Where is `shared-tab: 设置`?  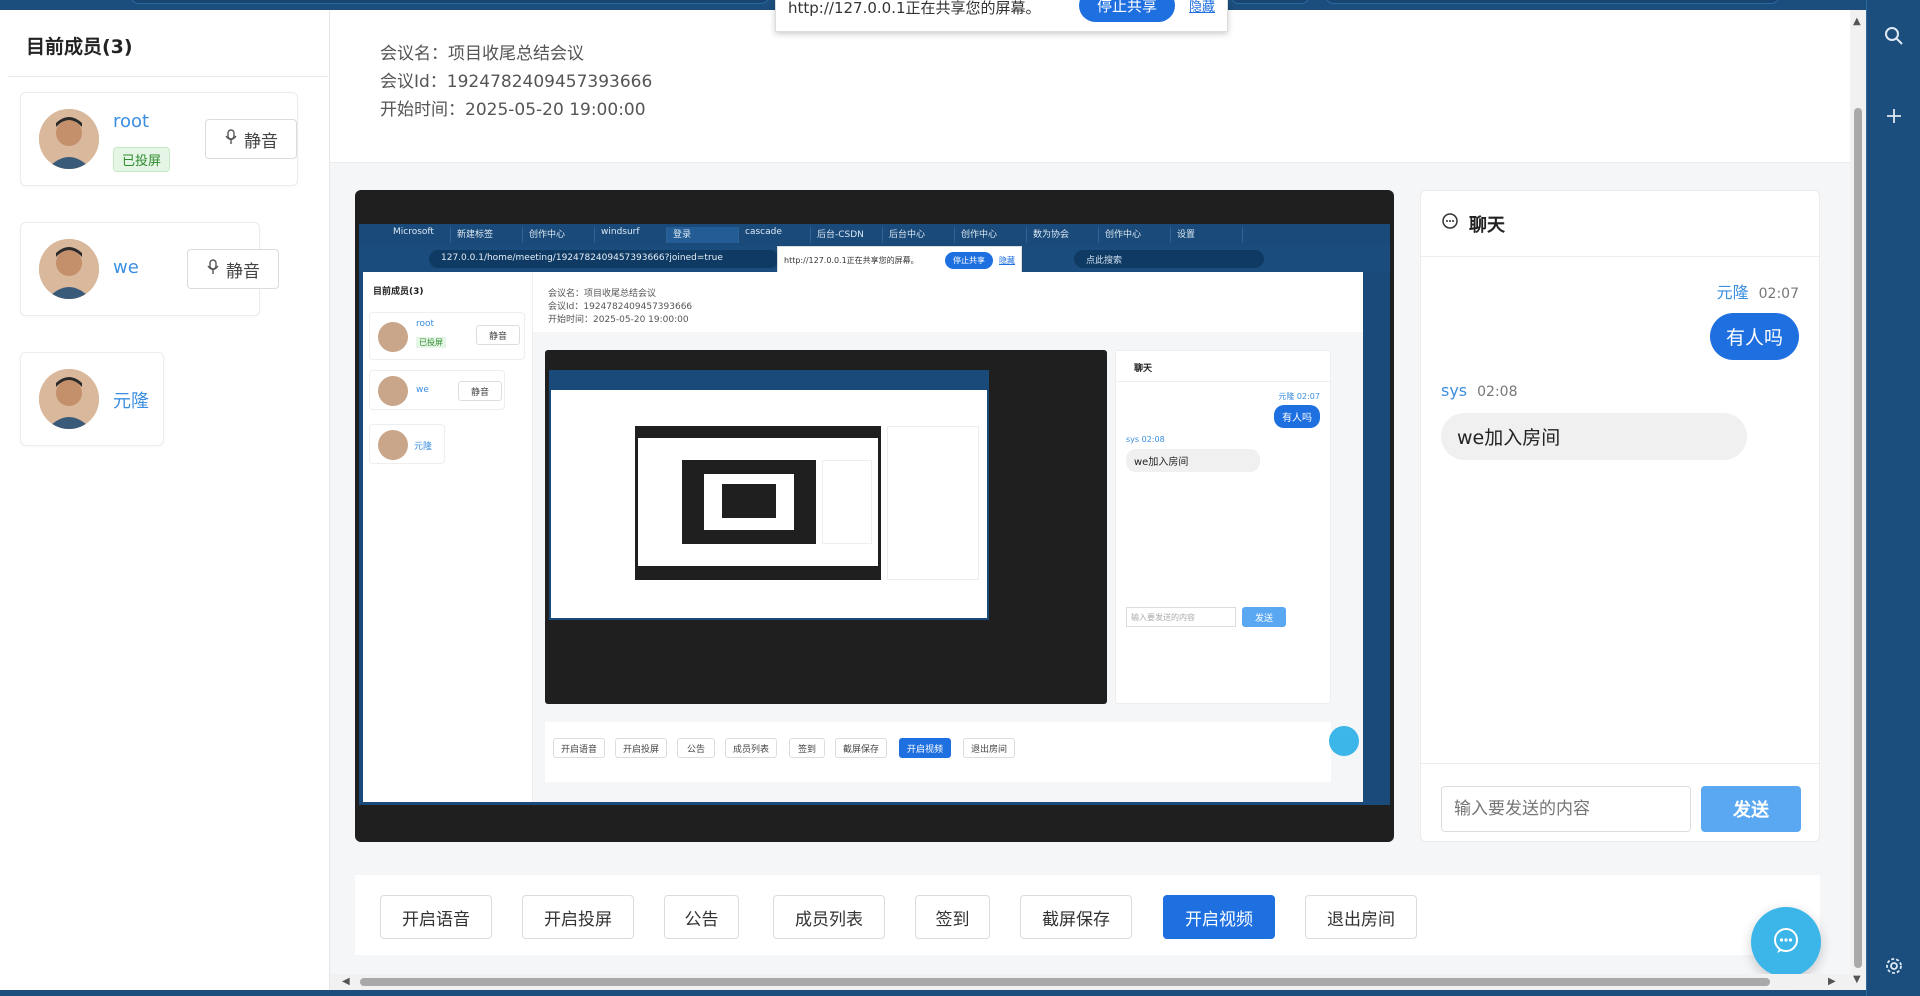
shared-tab: 设置 is located at coordinates (1207, 235).